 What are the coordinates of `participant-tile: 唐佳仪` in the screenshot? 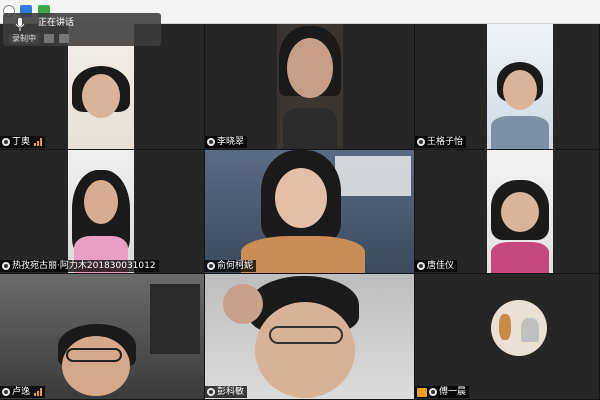 It's located at (507, 212).